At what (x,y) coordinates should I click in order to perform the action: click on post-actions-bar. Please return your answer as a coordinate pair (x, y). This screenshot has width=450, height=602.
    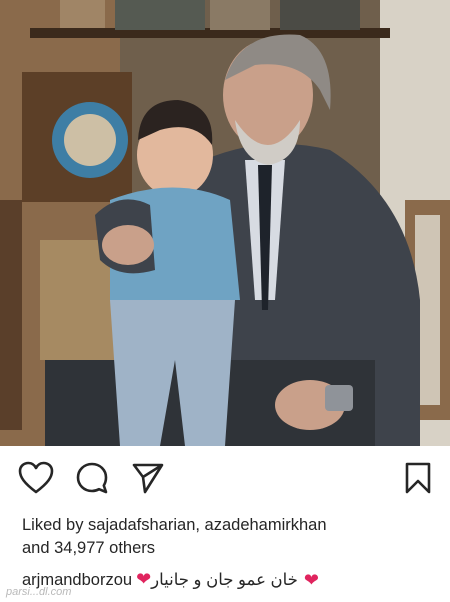
    Looking at the image, I should click on (225, 482).